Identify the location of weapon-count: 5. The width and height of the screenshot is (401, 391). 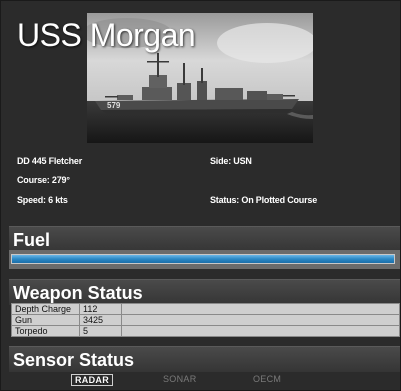
(100, 331).